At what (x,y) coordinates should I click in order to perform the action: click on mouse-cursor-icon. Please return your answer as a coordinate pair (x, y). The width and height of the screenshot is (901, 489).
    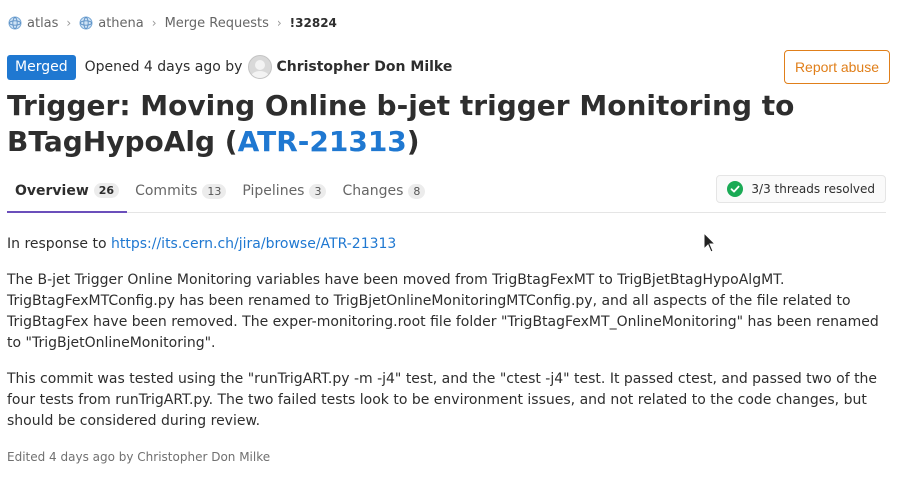
    Looking at the image, I should click on (710, 242).